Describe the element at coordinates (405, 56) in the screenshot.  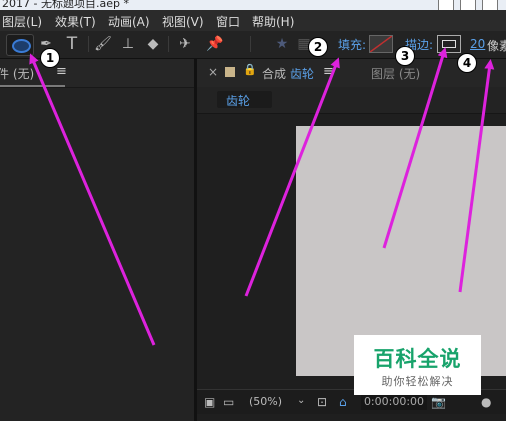
I see `annotation-badge-3: 3` at that location.